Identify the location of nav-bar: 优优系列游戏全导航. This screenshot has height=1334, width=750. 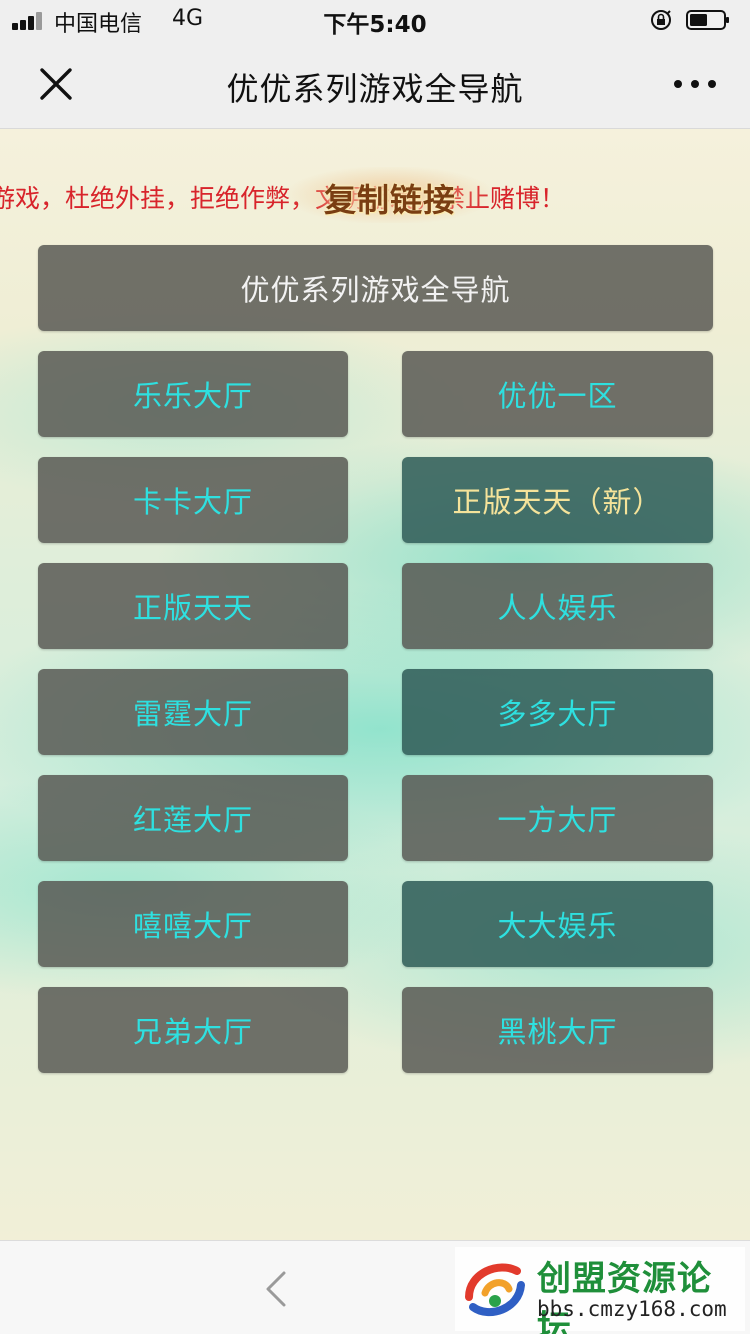
(375, 84).